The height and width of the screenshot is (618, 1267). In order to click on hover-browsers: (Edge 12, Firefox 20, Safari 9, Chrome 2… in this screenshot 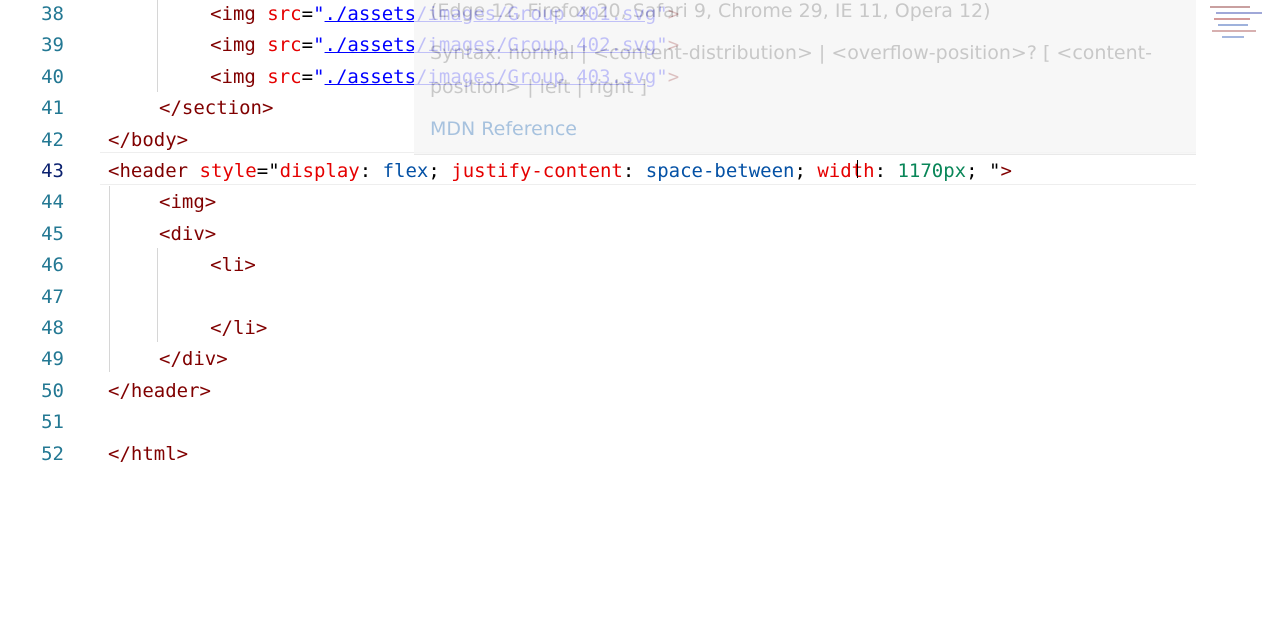, I will do `click(710, 11)`.